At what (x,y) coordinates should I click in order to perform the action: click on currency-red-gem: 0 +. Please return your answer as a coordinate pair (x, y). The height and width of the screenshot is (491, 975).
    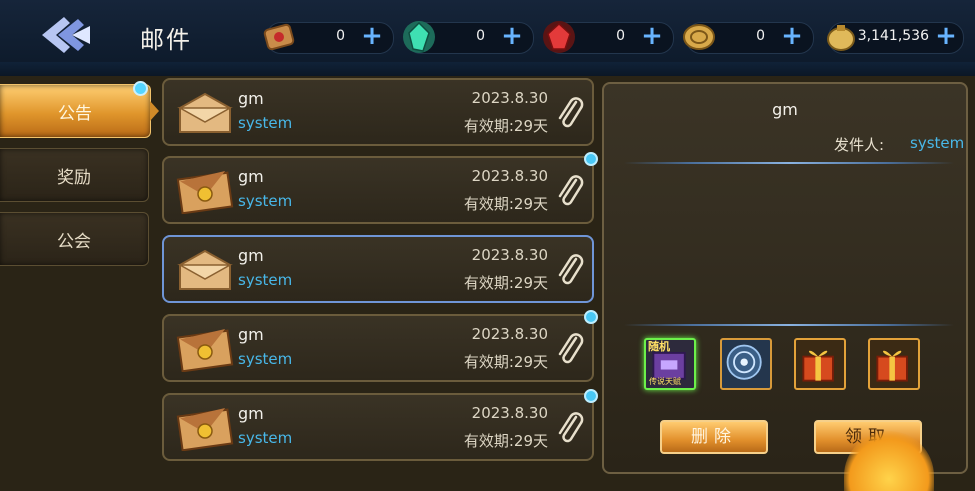
    Looking at the image, I should click on (608, 37).